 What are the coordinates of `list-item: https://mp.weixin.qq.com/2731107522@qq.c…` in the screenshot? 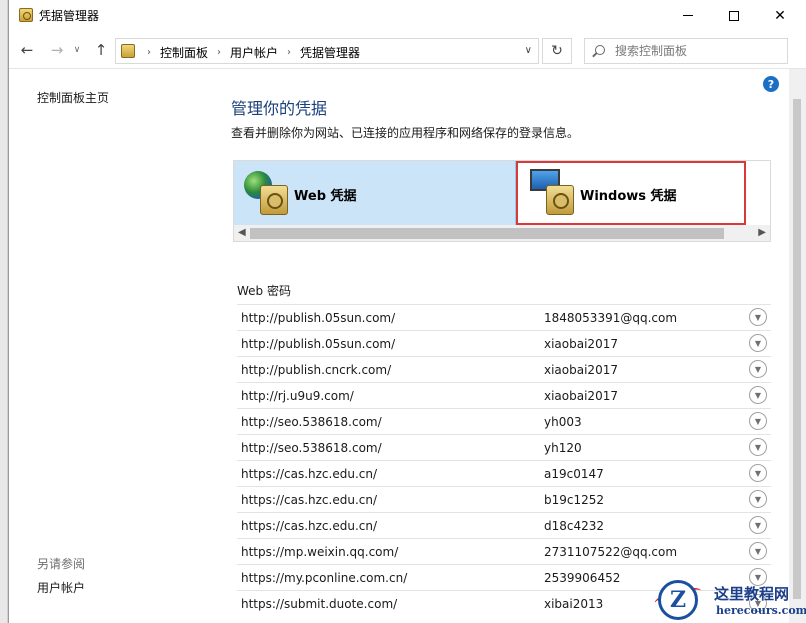 It's located at (504, 551).